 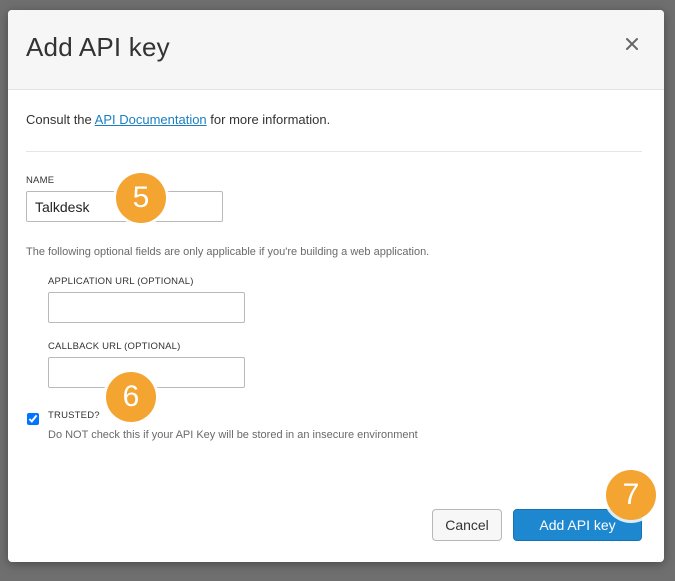 I want to click on dialog-title: Add API key, so click(x=98, y=47).